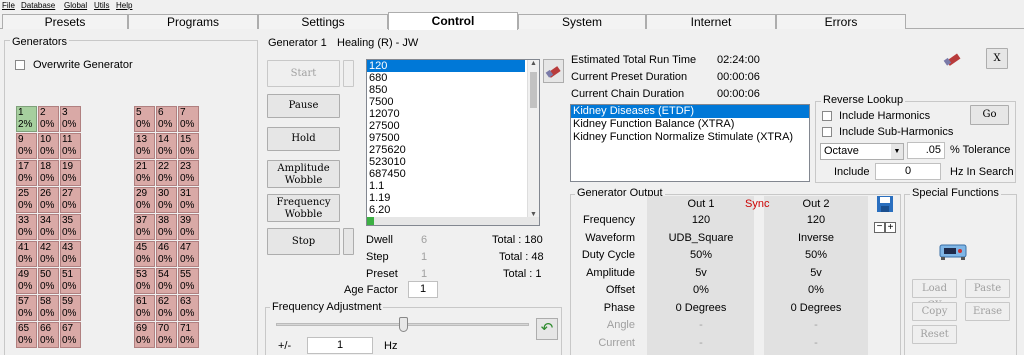 This screenshot has width=1024, height=355. What do you see at coordinates (193, 21) in the screenshot?
I see `tab-programs: Programs` at bounding box center [193, 21].